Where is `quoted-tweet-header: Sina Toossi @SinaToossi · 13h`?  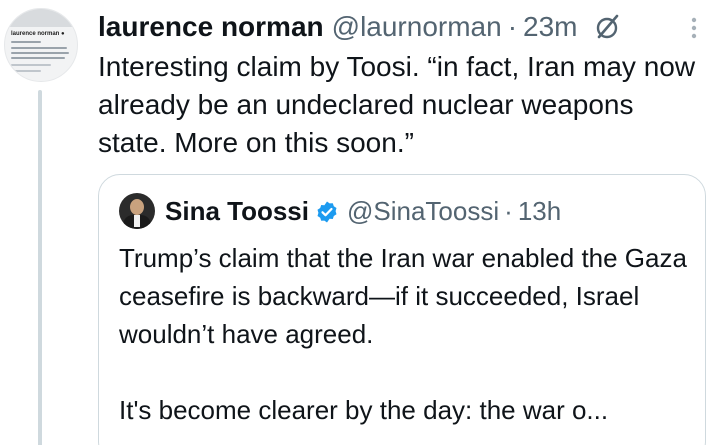 quoted-tweet-header: Sina Toossi @SinaToossi · 13h is located at coordinates (340, 211).